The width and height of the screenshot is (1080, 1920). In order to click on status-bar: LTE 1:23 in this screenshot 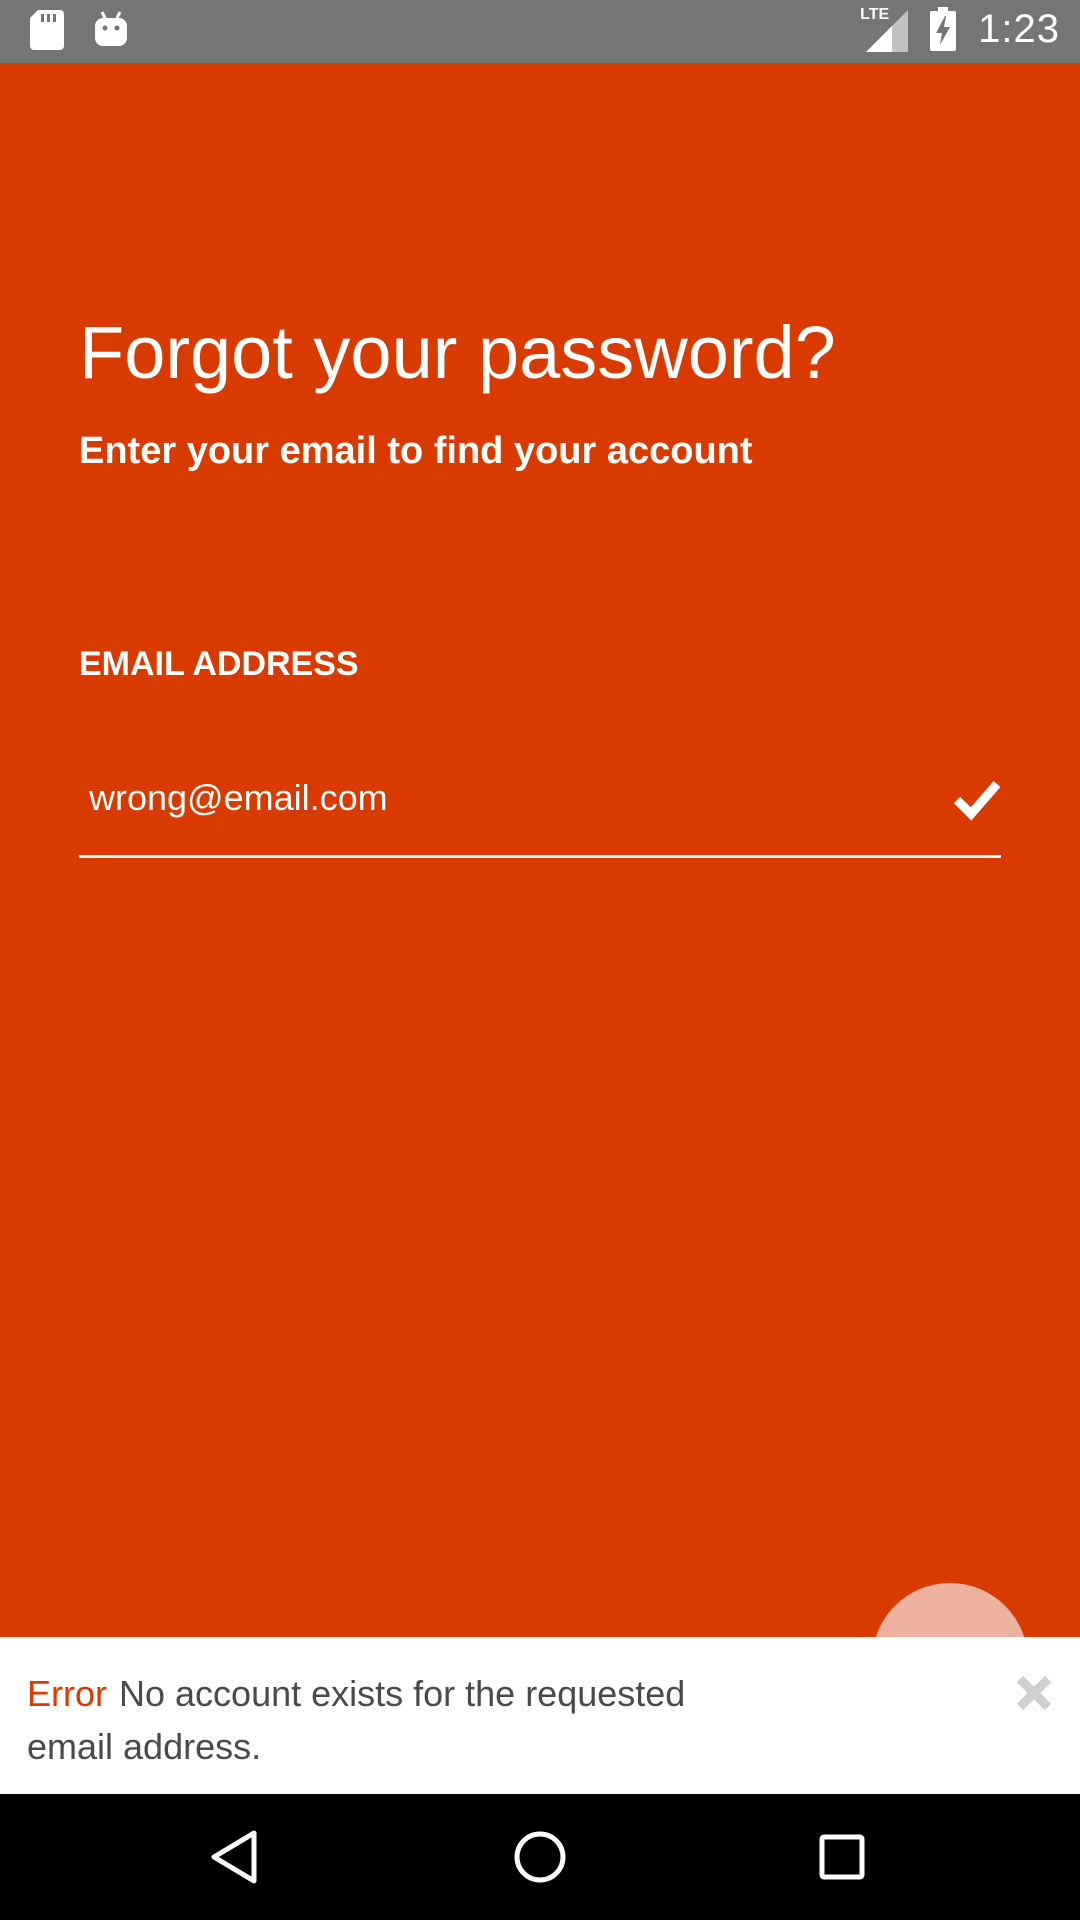, I will do `click(540, 31)`.